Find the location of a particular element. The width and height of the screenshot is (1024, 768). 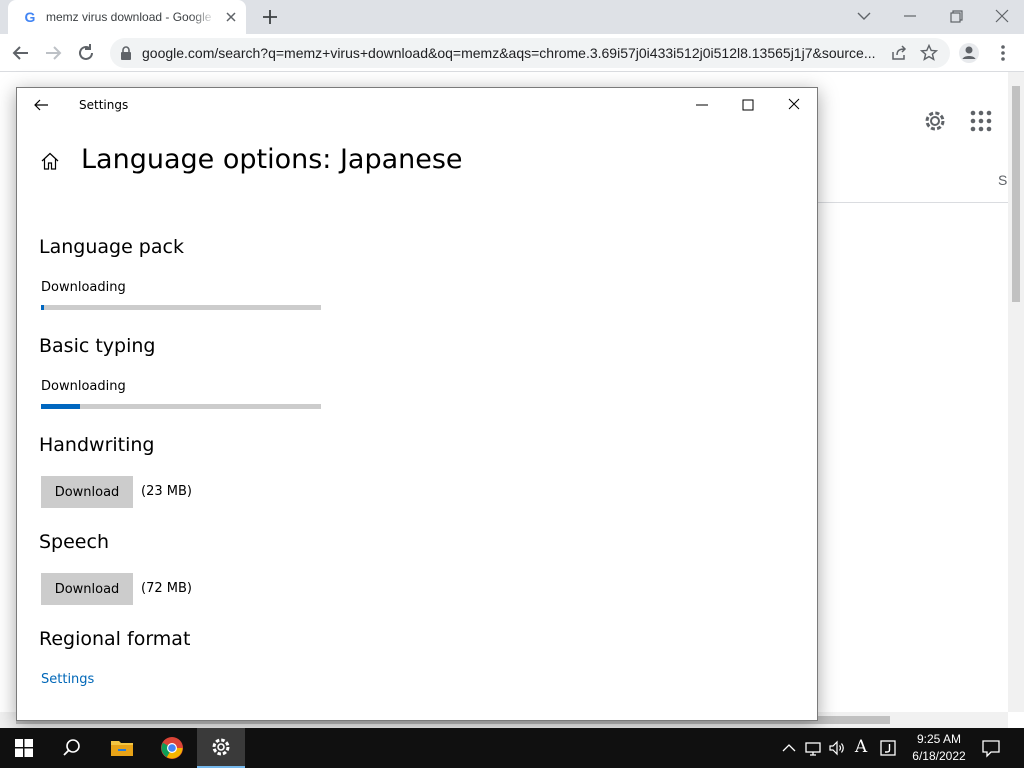

language-pack-status: Downloading is located at coordinates (83, 287).